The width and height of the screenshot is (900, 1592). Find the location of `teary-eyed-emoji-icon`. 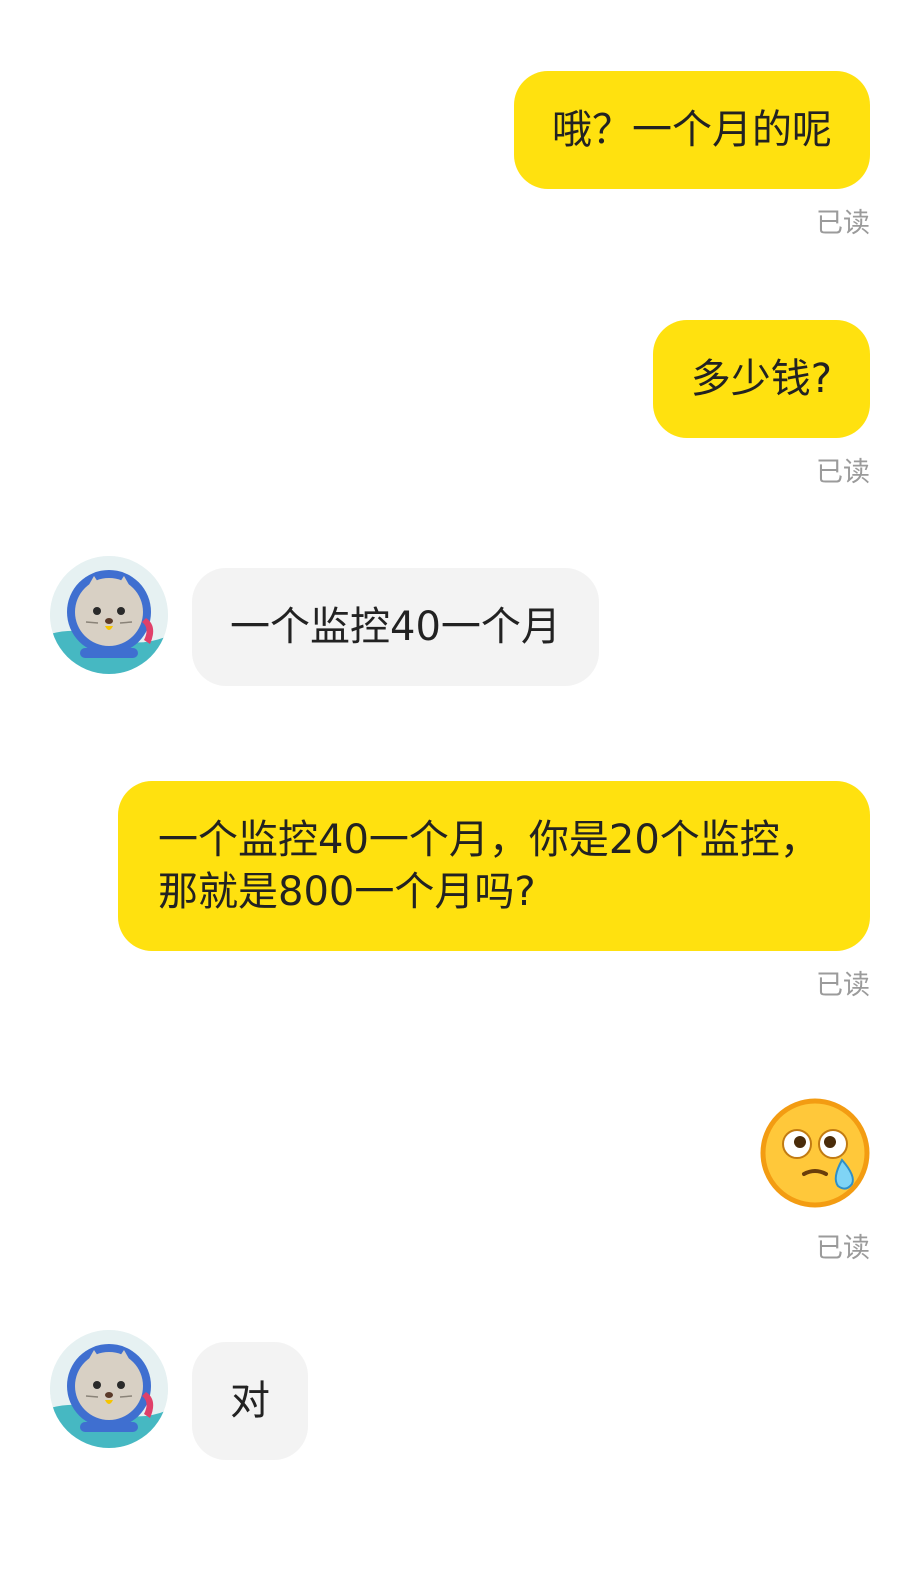

teary-eyed-emoji-icon is located at coordinates (815, 1153).